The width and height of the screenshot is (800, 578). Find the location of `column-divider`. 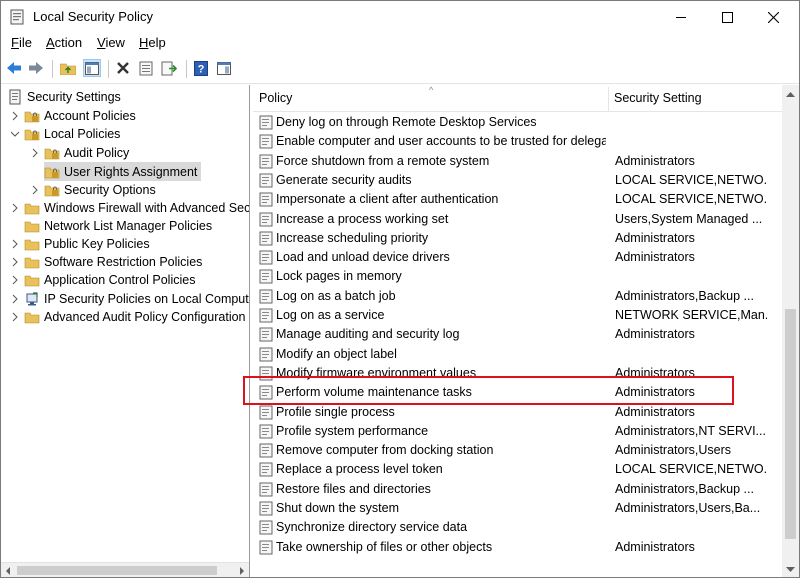

column-divider is located at coordinates (608, 99).